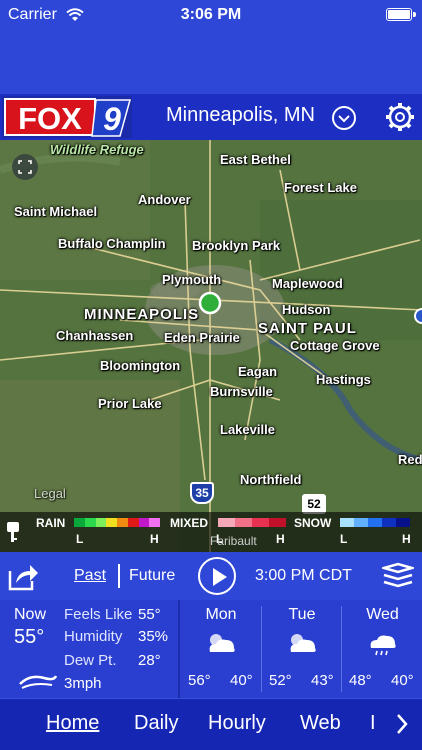  Describe the element at coordinates (202, 337) in the screenshot. I see `map-label: Eden Prairie` at that location.